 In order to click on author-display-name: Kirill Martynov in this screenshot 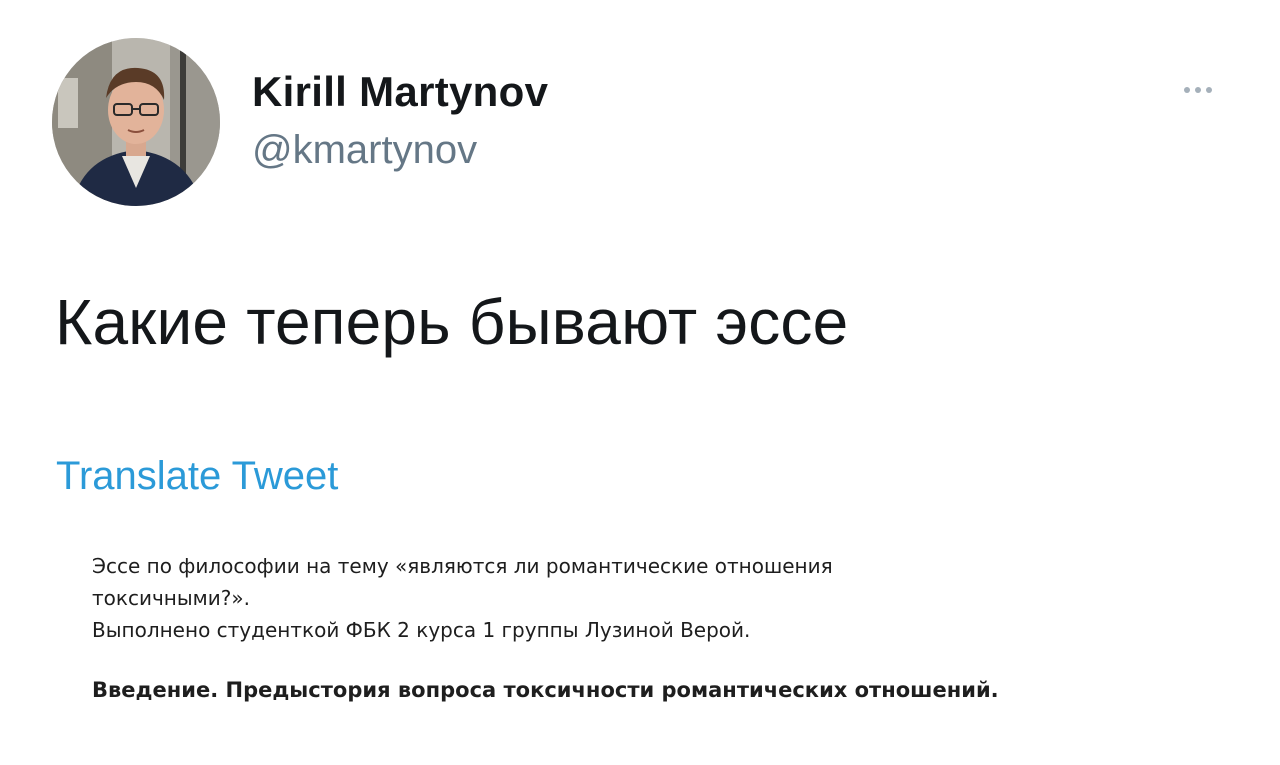, I will do `click(400, 92)`.